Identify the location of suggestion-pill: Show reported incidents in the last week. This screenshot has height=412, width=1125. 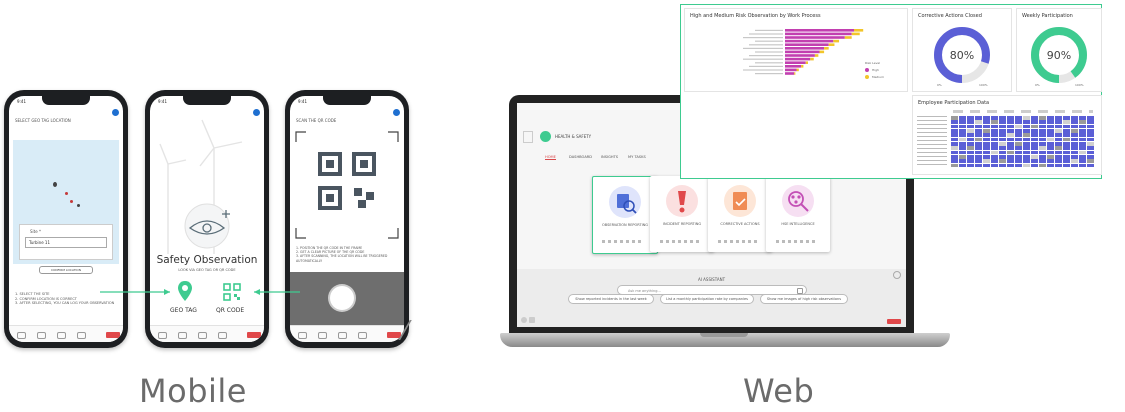
(611, 299).